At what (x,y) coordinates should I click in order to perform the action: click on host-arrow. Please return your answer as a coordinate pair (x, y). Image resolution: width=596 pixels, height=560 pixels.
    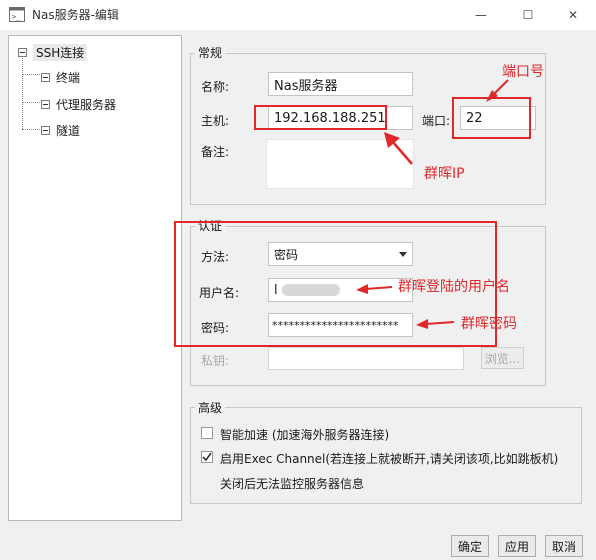
    Looking at the image, I should click on (402, 152).